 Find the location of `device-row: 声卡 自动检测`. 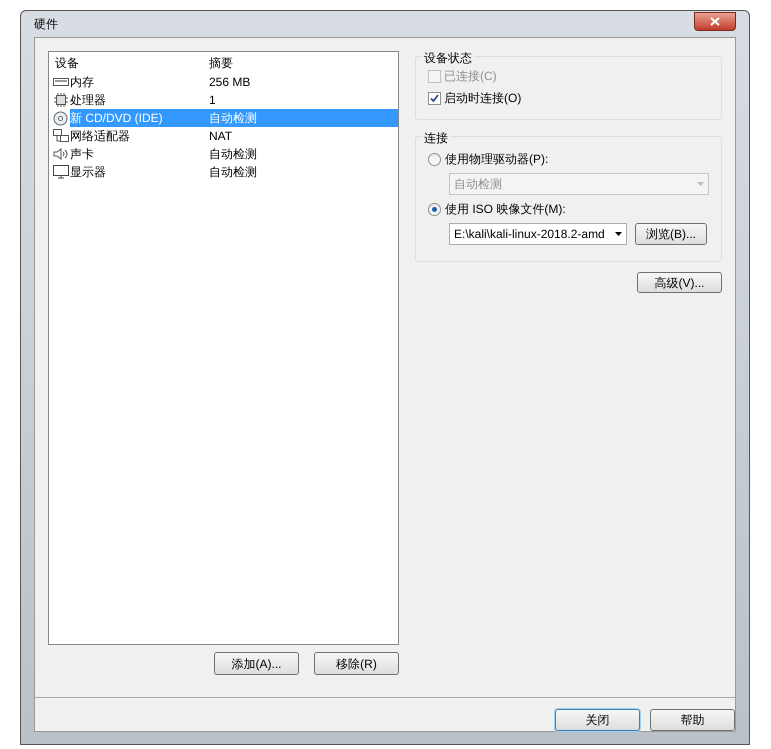

device-row: 声卡 自动检测 is located at coordinates (234, 154).